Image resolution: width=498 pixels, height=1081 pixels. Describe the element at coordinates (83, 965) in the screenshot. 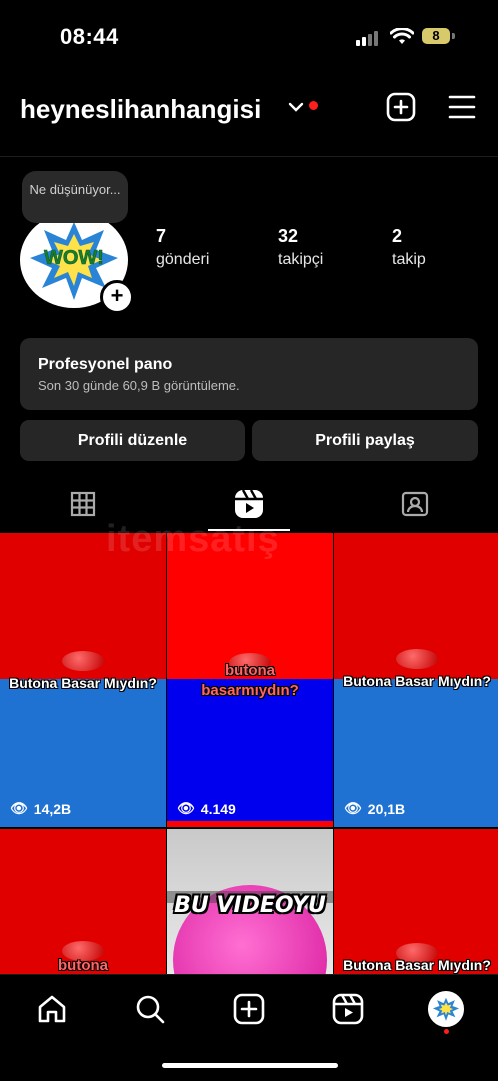

I see `reel-caption: butona` at that location.